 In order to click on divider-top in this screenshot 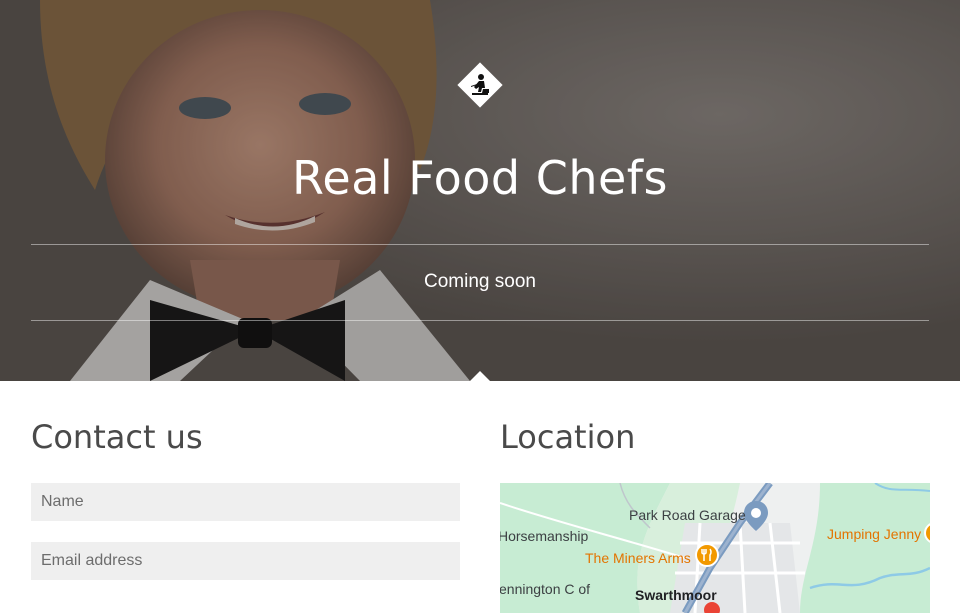, I will do `click(480, 244)`.